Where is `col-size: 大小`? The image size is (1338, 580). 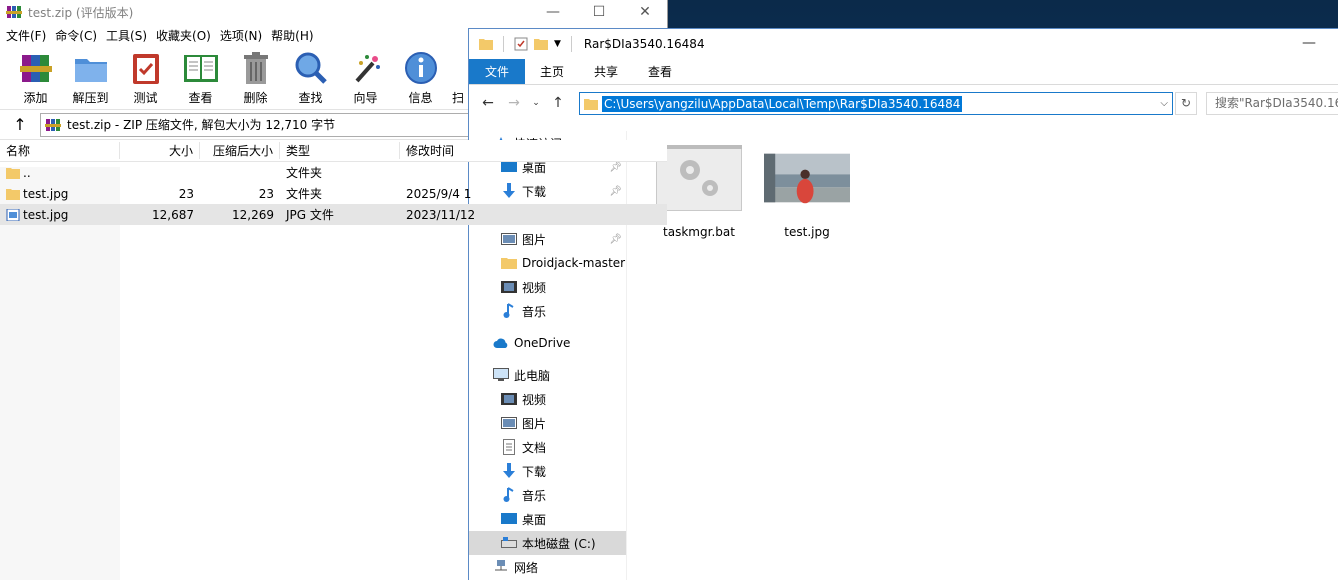
col-size: 大小 is located at coordinates (160, 150).